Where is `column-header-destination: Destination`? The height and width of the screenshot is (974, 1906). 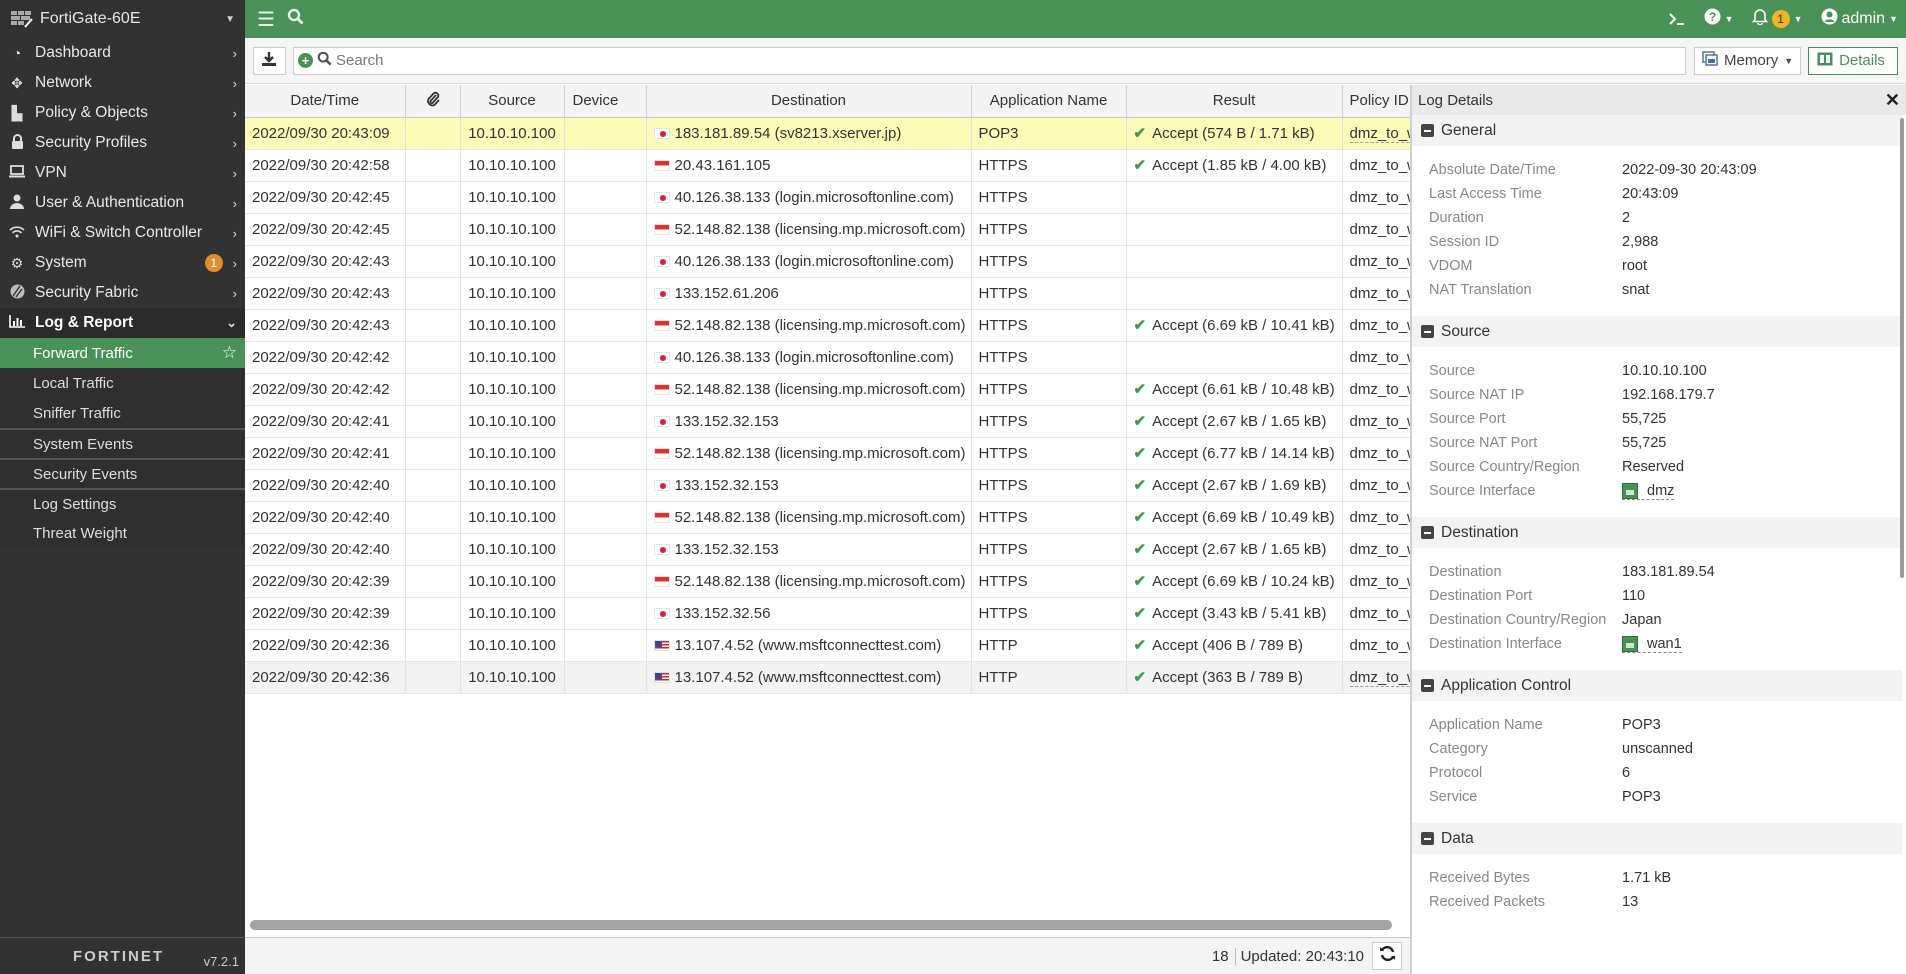
column-header-destination: Destination is located at coordinates (809, 101).